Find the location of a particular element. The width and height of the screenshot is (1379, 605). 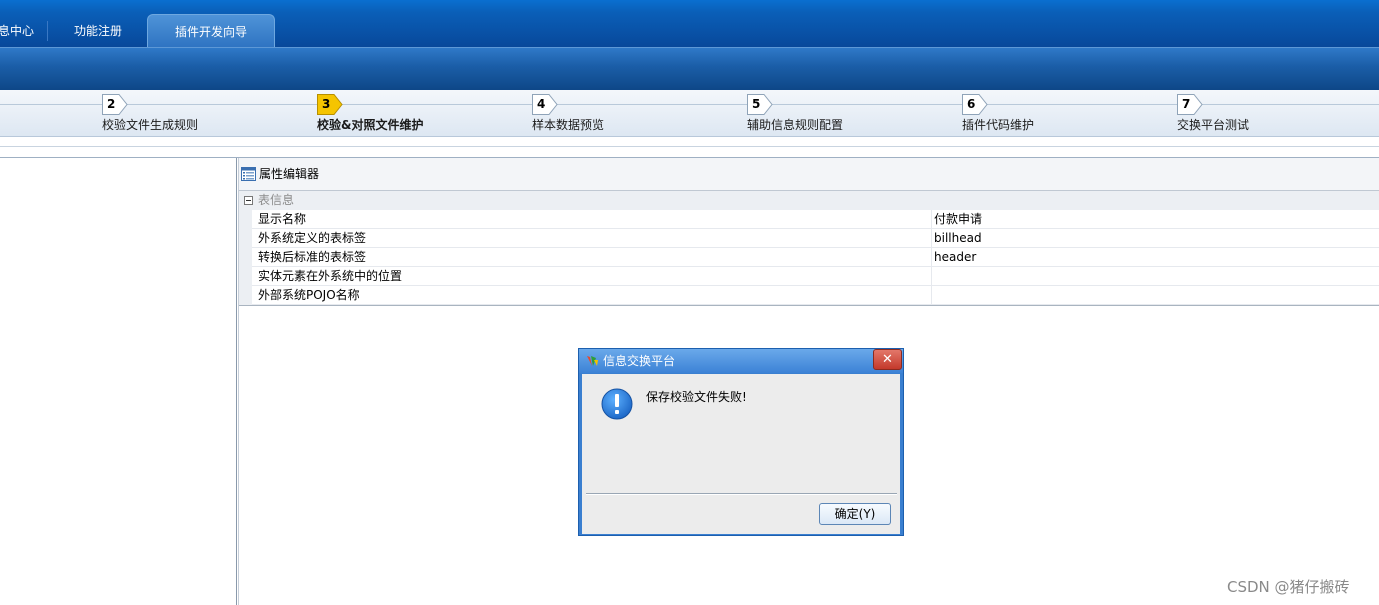

close-button: ✕ is located at coordinates (887, 359).